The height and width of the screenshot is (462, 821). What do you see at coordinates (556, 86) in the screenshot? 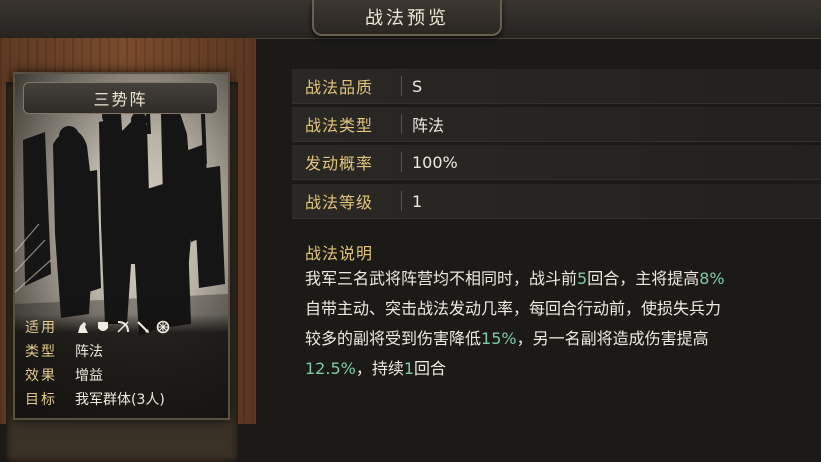
I see `property-row-quality: 战法品质 S` at bounding box center [556, 86].